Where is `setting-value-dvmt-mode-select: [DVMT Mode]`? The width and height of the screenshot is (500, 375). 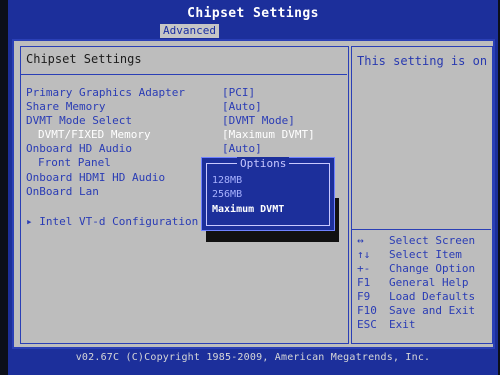 setting-value-dvmt-mode-select: [DVMT Mode] is located at coordinates (258, 120).